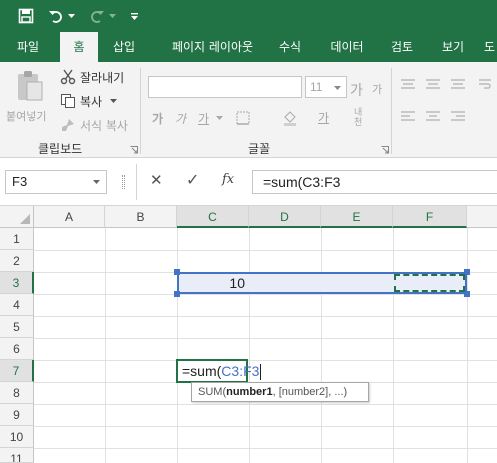  Describe the element at coordinates (17, 349) in the screenshot. I see `row-header-6: 6` at that location.